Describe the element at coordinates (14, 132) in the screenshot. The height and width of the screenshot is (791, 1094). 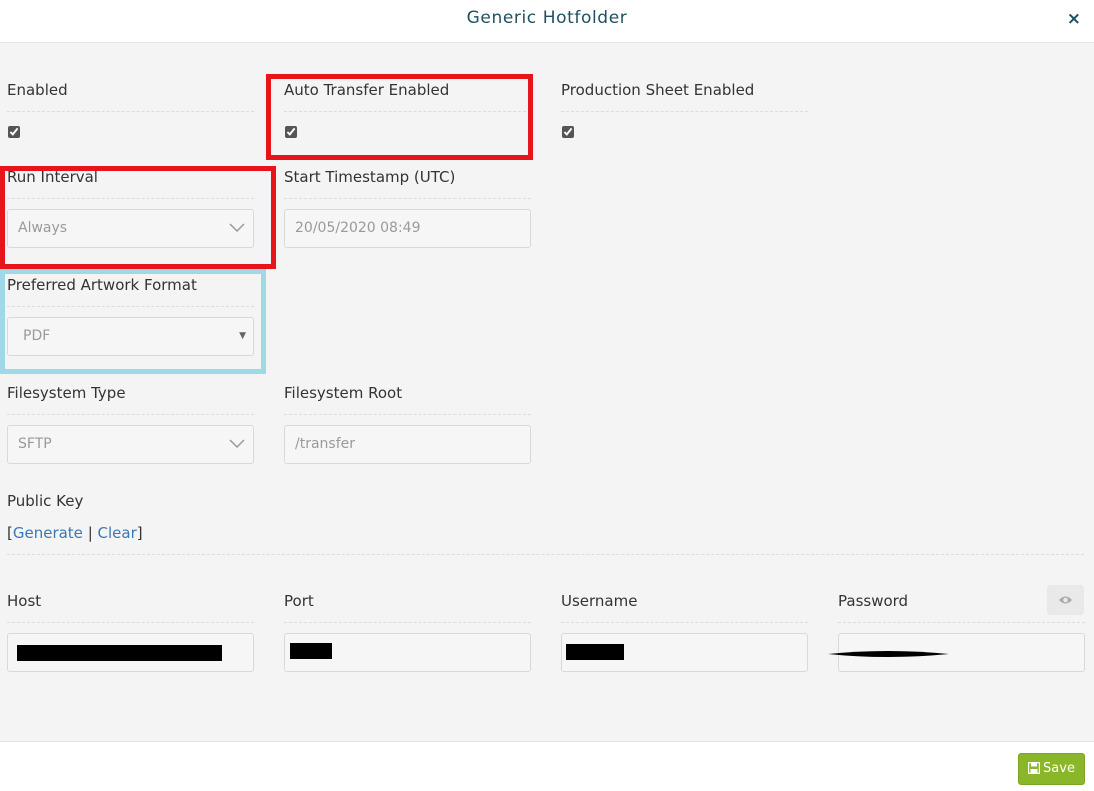
I see `enabled-checkbox` at that location.